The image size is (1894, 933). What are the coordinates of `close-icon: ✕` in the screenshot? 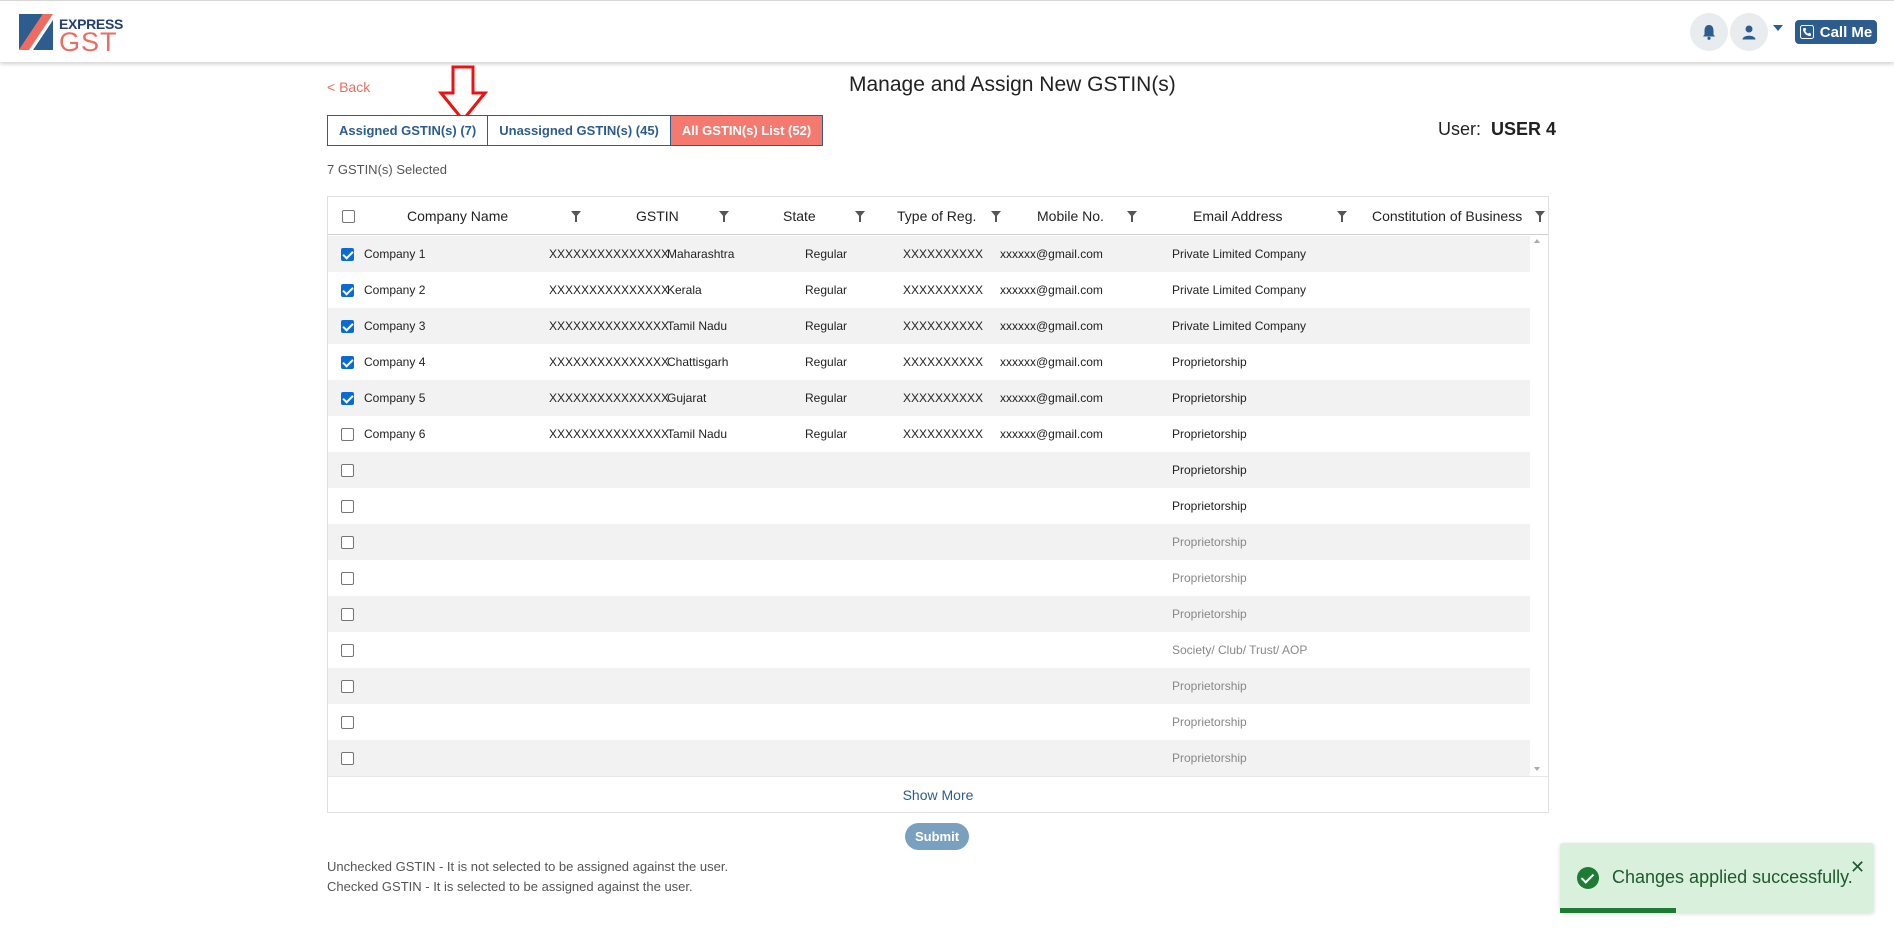 It's located at (1857, 867).